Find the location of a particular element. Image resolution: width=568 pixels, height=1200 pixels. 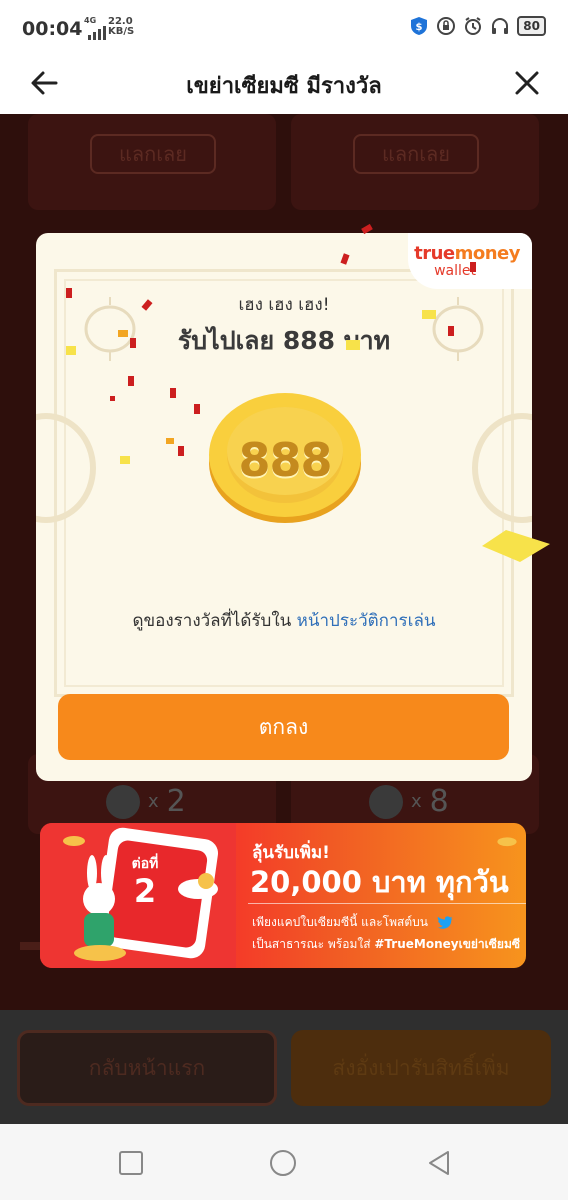

history-link: หน้าประวัติการเล่น is located at coordinates (366, 621).